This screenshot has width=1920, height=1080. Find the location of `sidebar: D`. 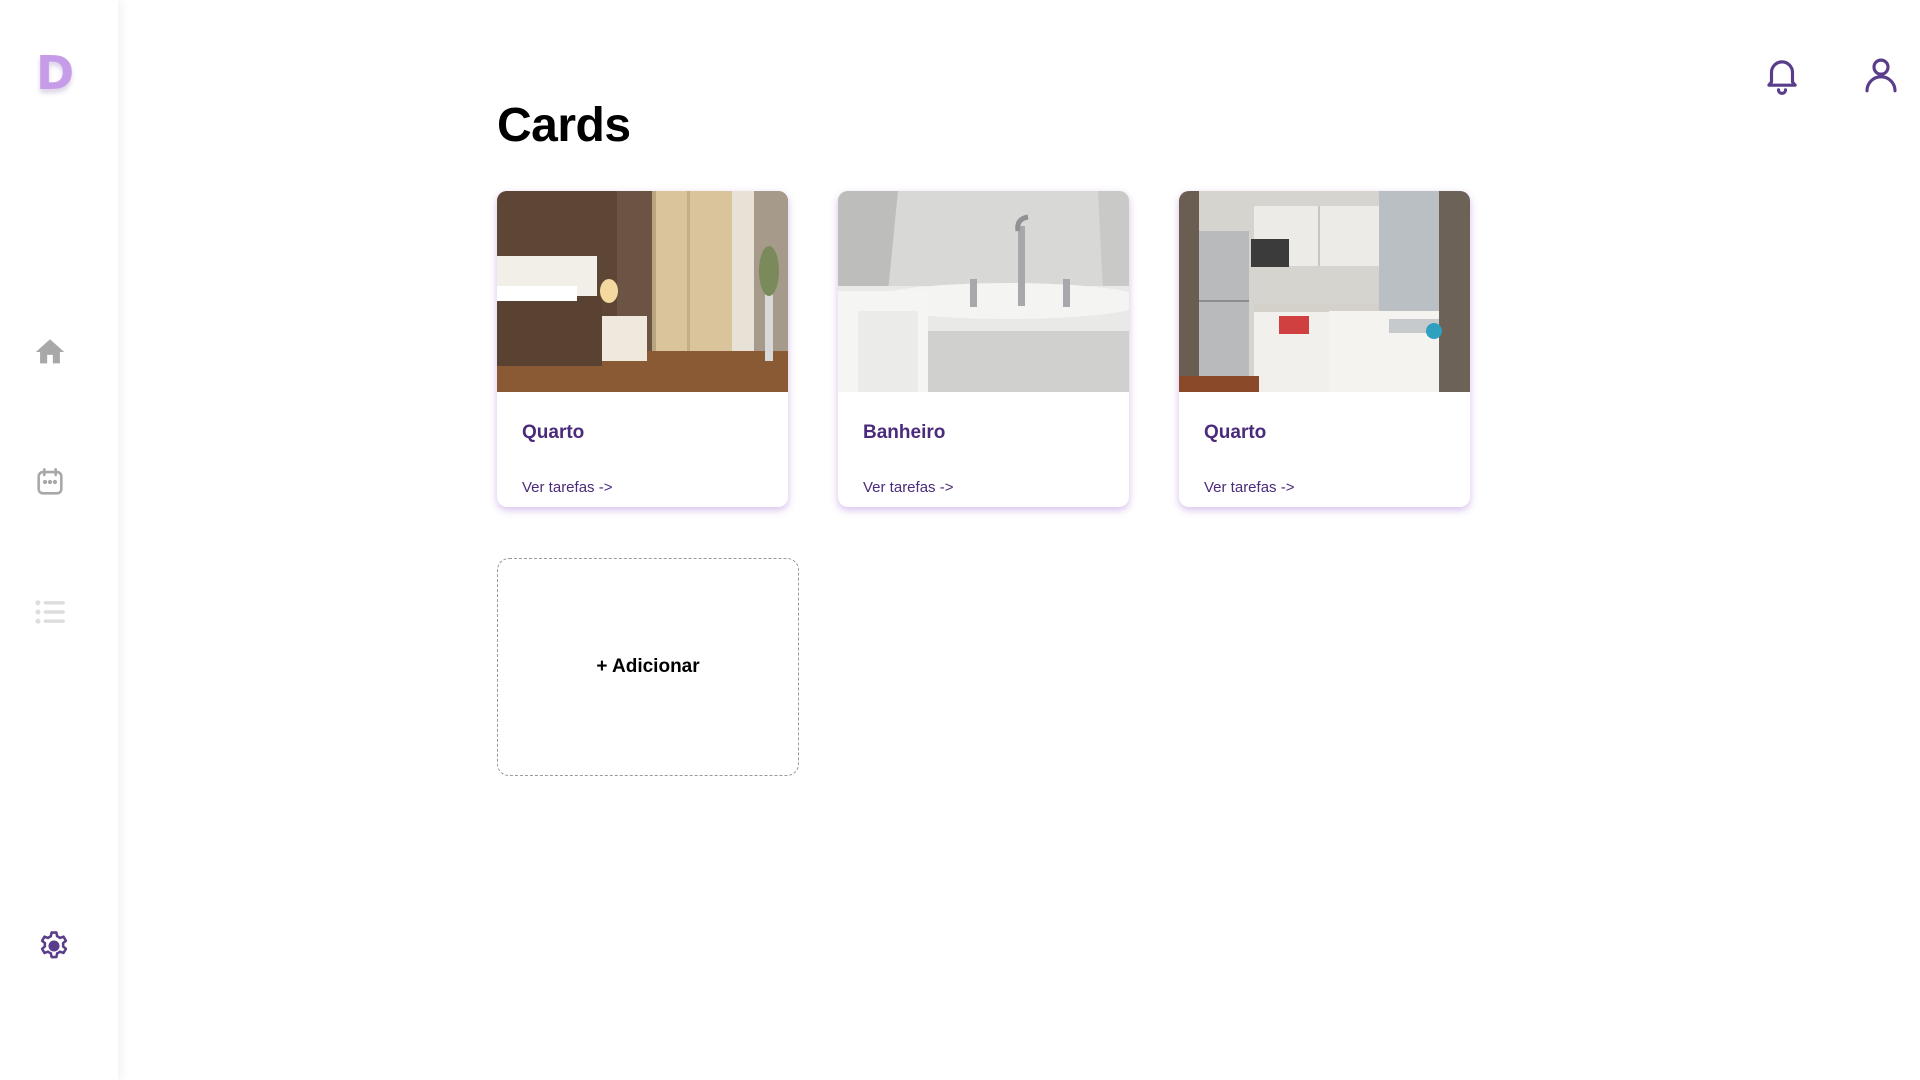

sidebar: D is located at coordinates (59, 540).